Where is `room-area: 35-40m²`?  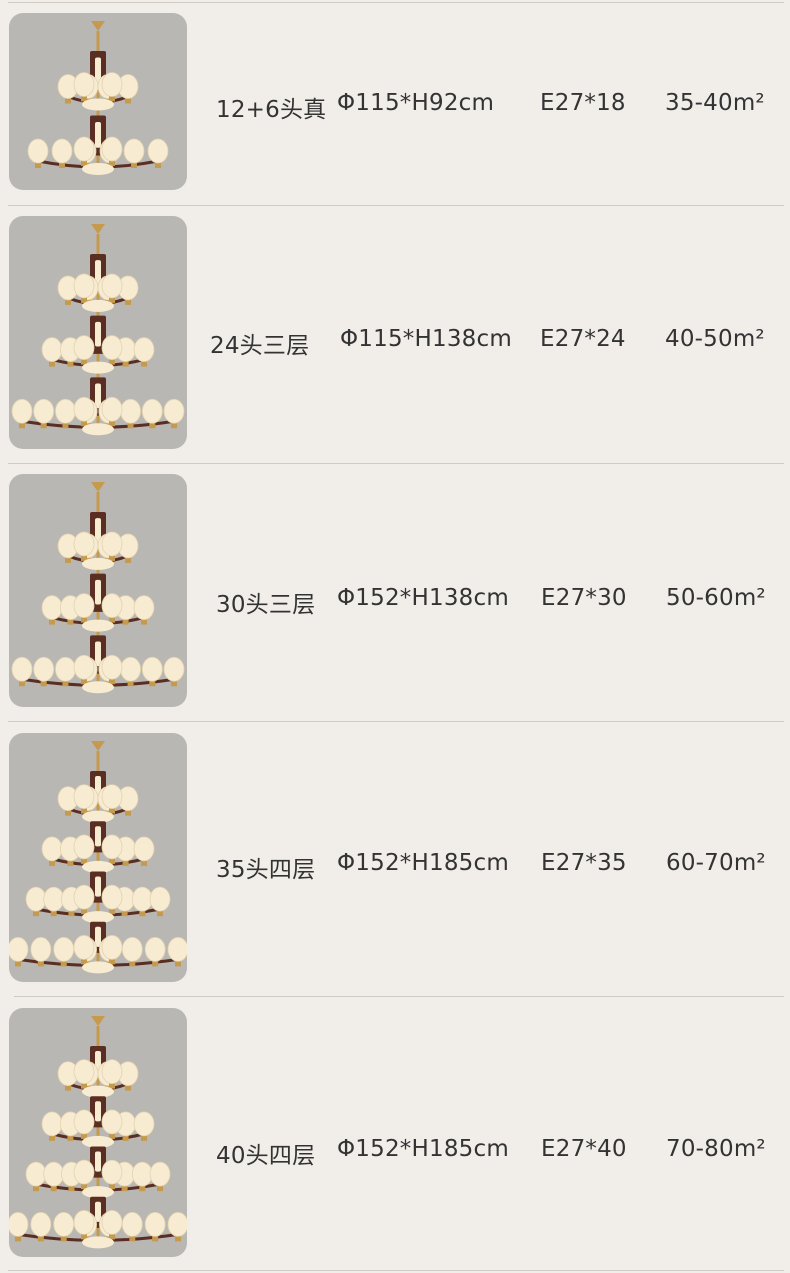 room-area: 35-40m² is located at coordinates (715, 103).